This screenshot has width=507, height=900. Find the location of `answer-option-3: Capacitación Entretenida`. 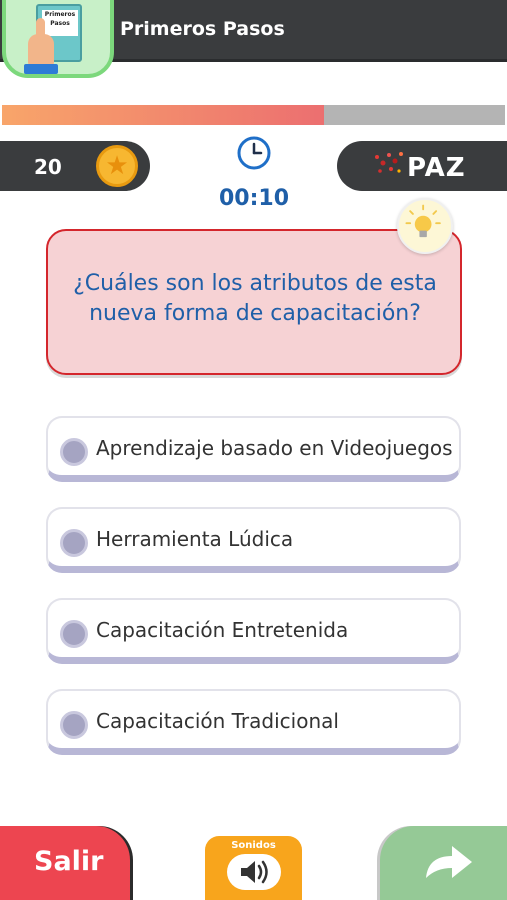

answer-option-3: Capacitación Entretenida is located at coordinates (253, 631).